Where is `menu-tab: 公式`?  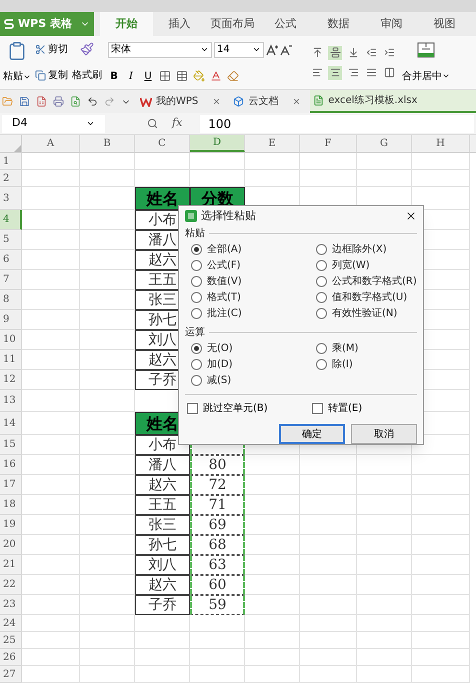 menu-tab: 公式 is located at coordinates (285, 24).